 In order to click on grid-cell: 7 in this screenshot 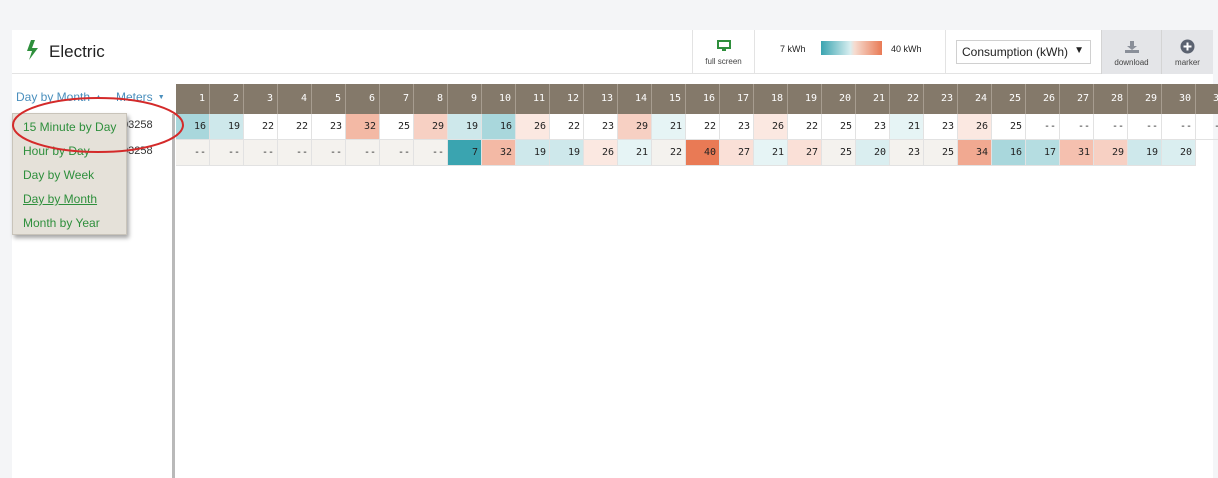, I will do `click(465, 153)`.